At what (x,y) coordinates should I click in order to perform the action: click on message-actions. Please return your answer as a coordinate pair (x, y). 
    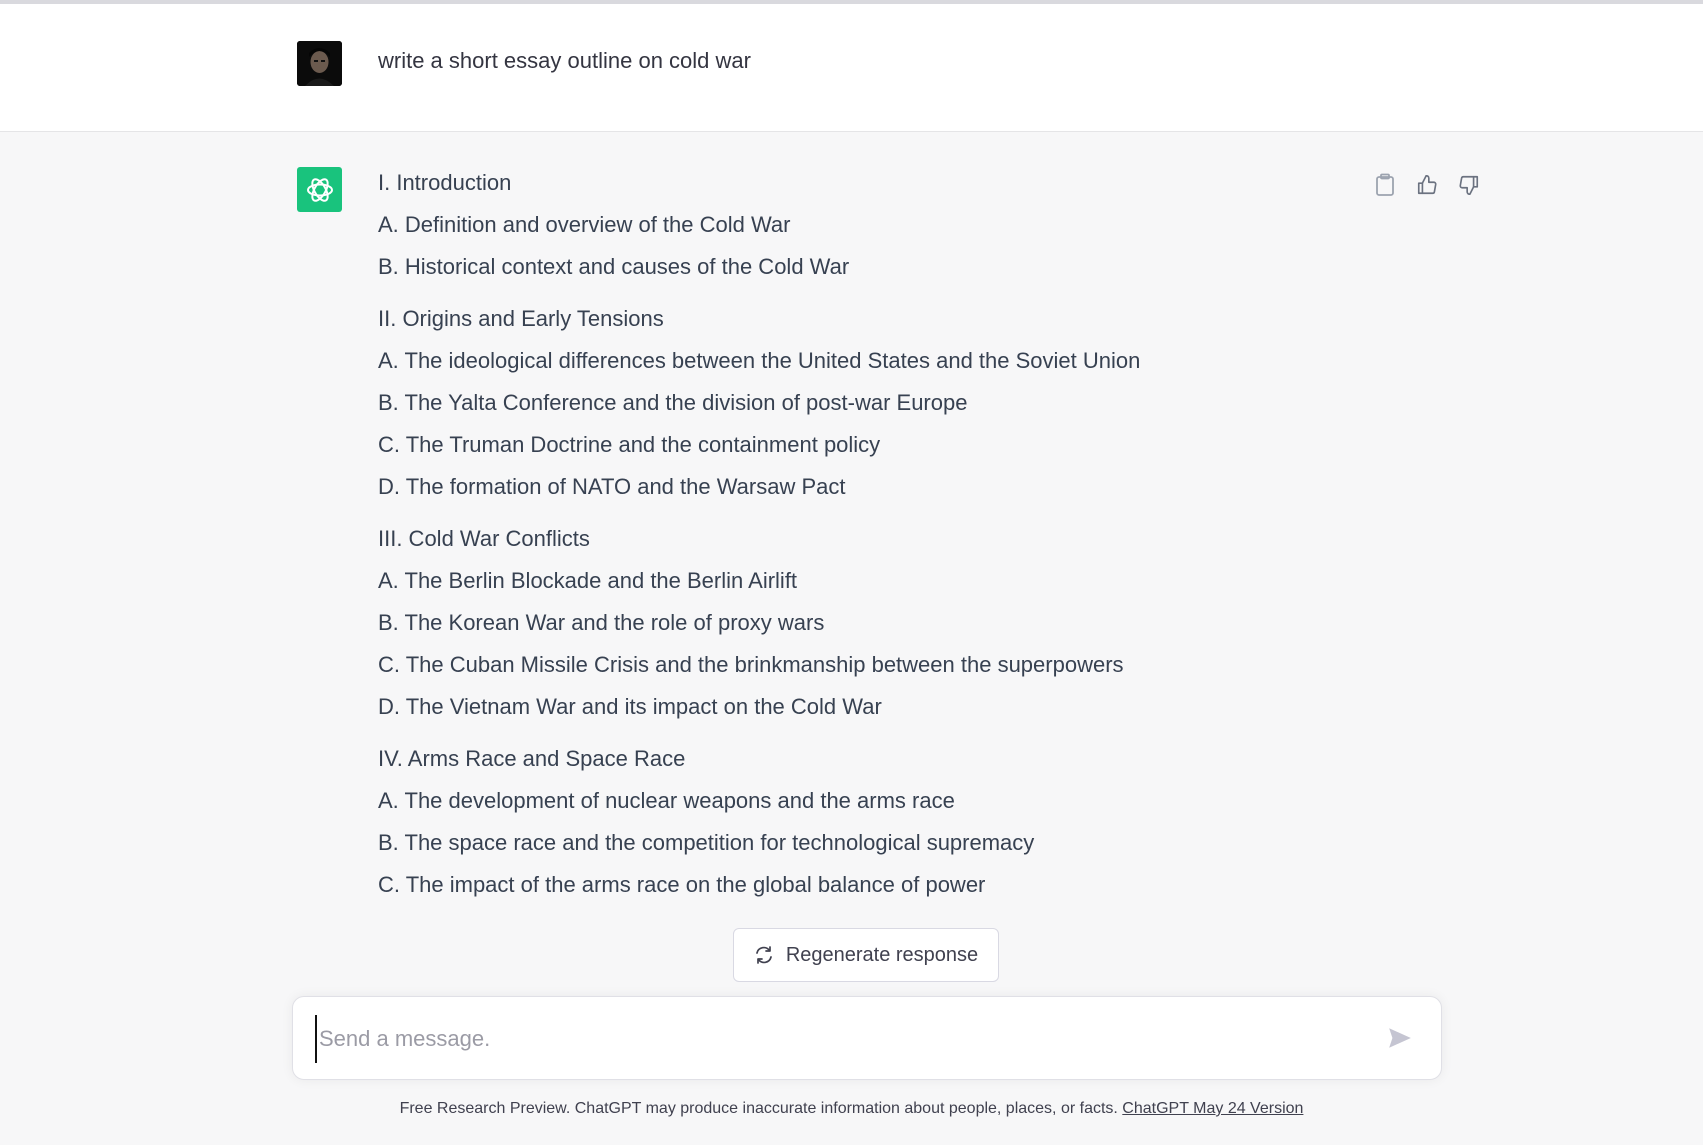
    Looking at the image, I should click on (1427, 185).